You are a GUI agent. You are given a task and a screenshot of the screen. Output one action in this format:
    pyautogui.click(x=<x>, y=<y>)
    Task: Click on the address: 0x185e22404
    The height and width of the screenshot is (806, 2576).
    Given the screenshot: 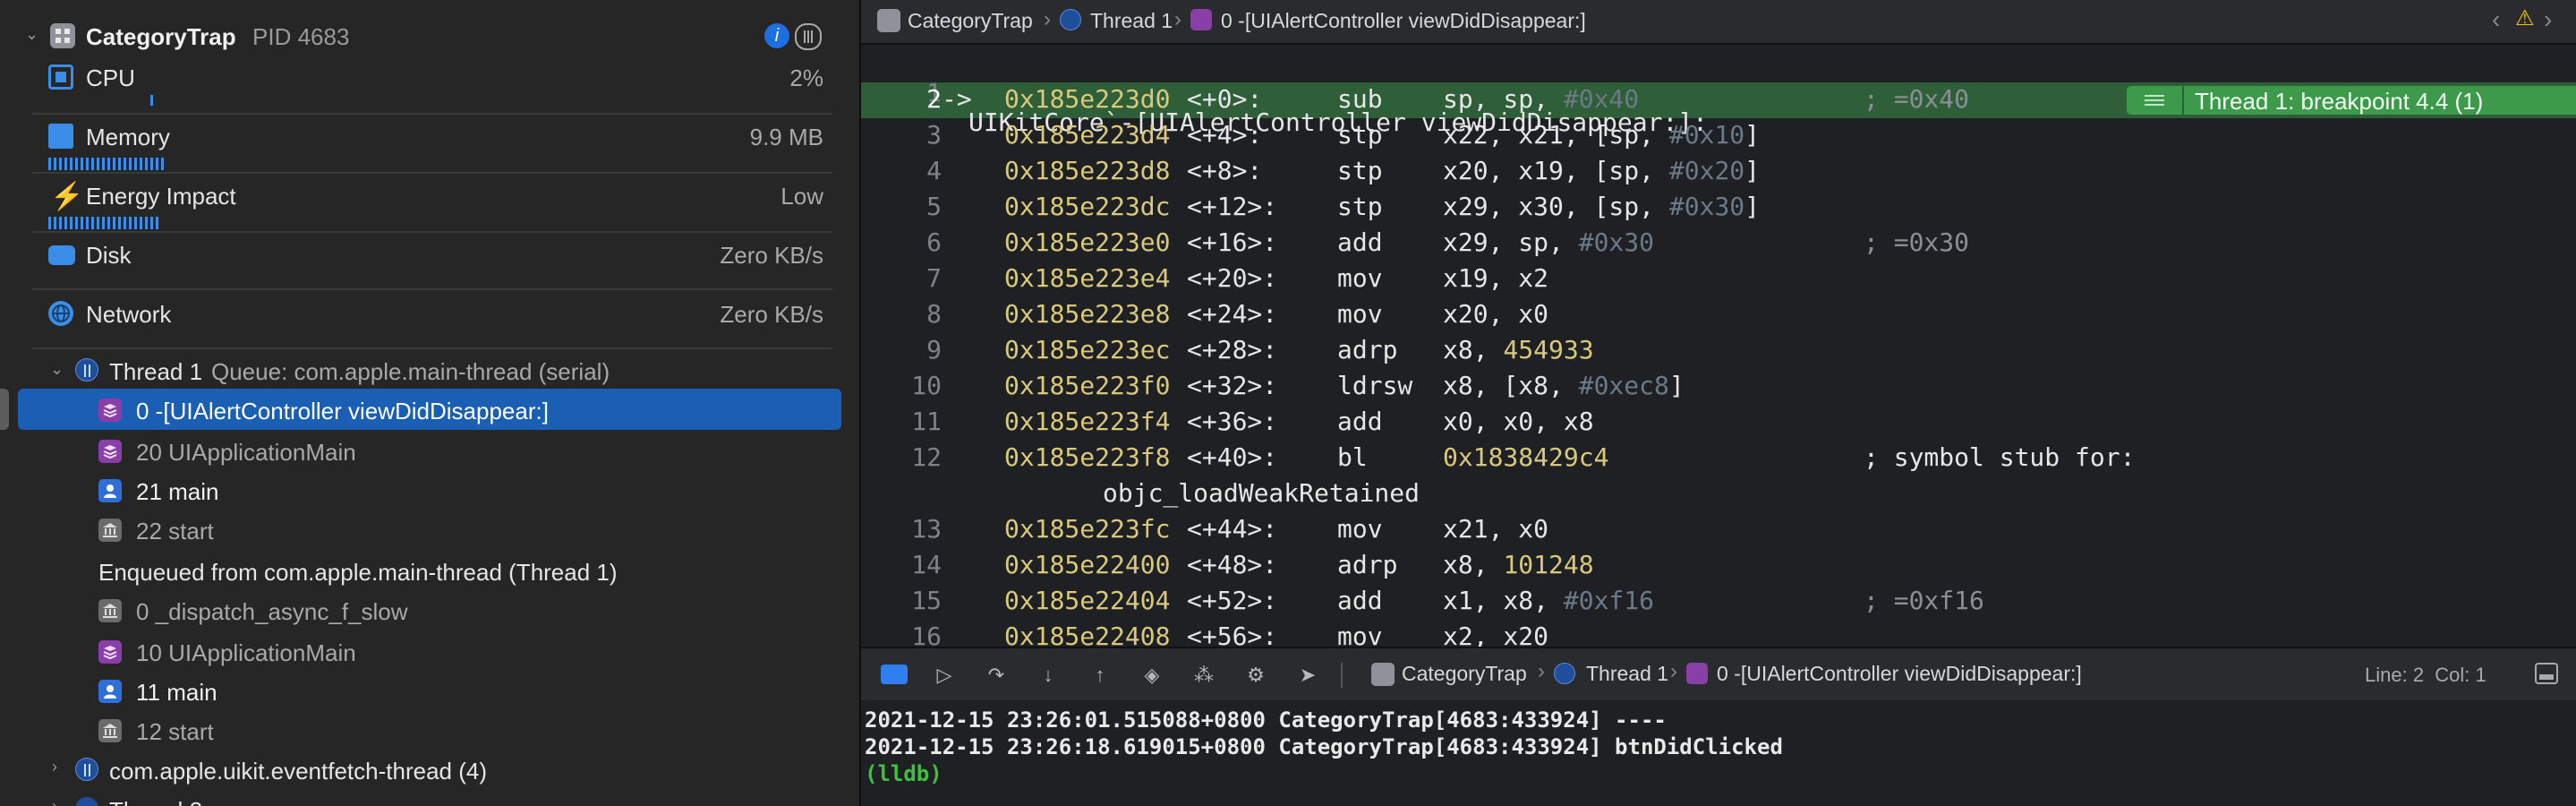 What is the action you would take?
    pyautogui.click(x=1087, y=601)
    